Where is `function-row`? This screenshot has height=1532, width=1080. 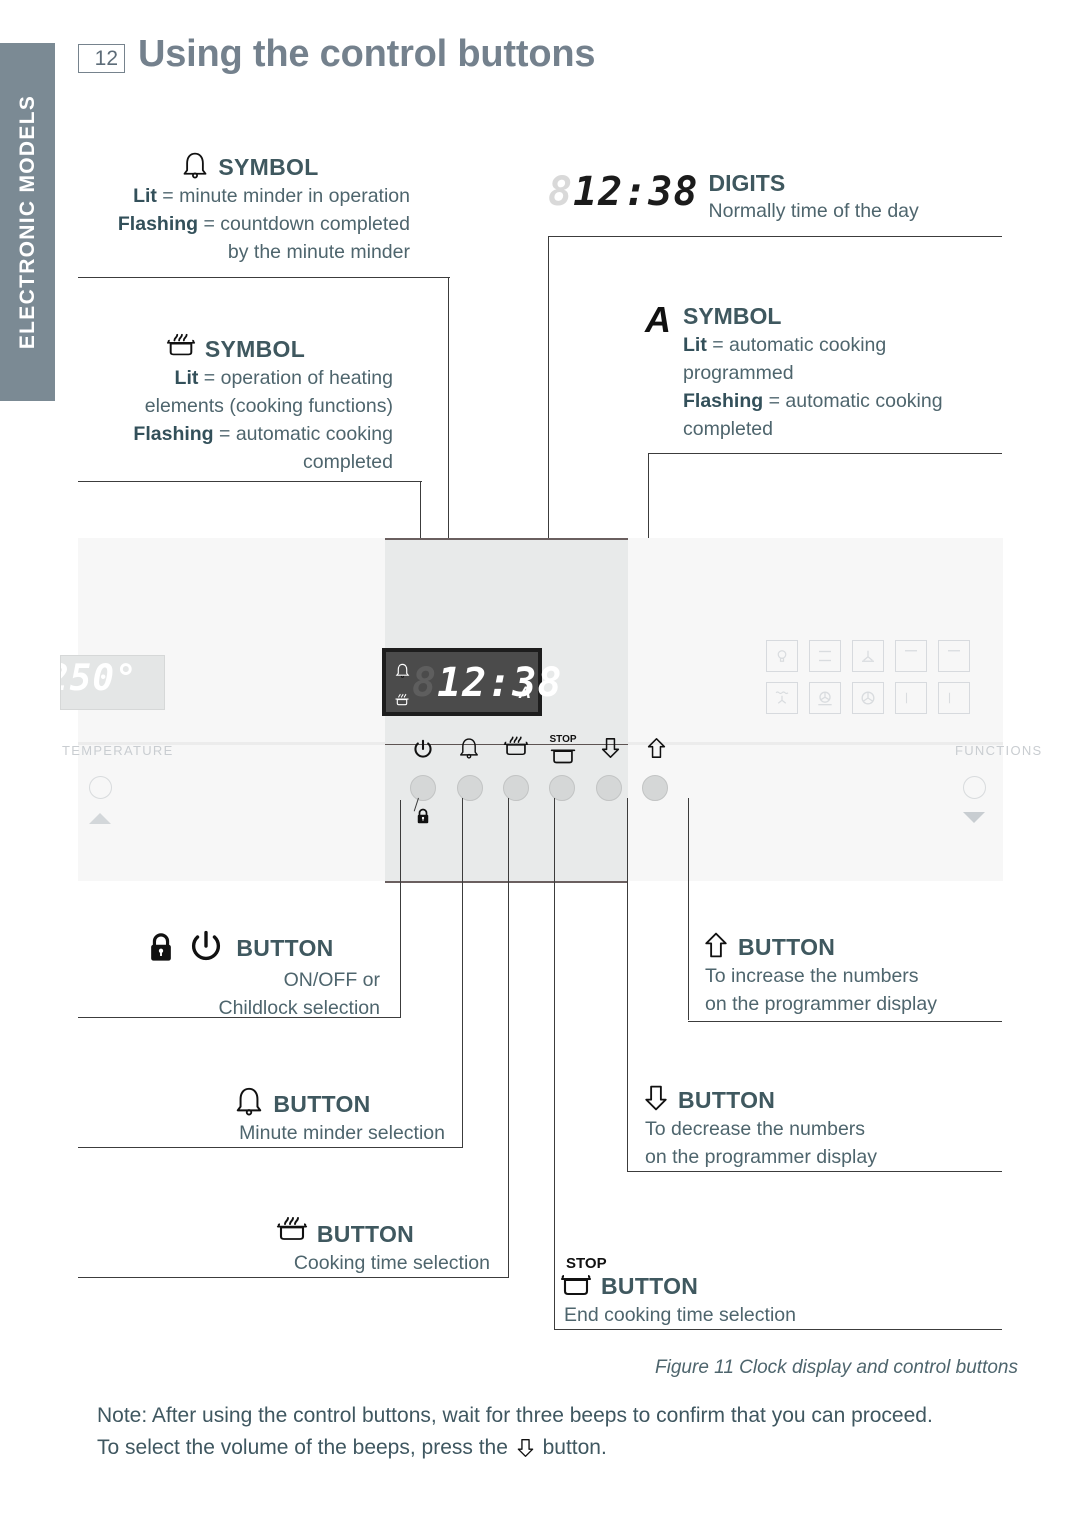 function-row is located at coordinates (886, 656).